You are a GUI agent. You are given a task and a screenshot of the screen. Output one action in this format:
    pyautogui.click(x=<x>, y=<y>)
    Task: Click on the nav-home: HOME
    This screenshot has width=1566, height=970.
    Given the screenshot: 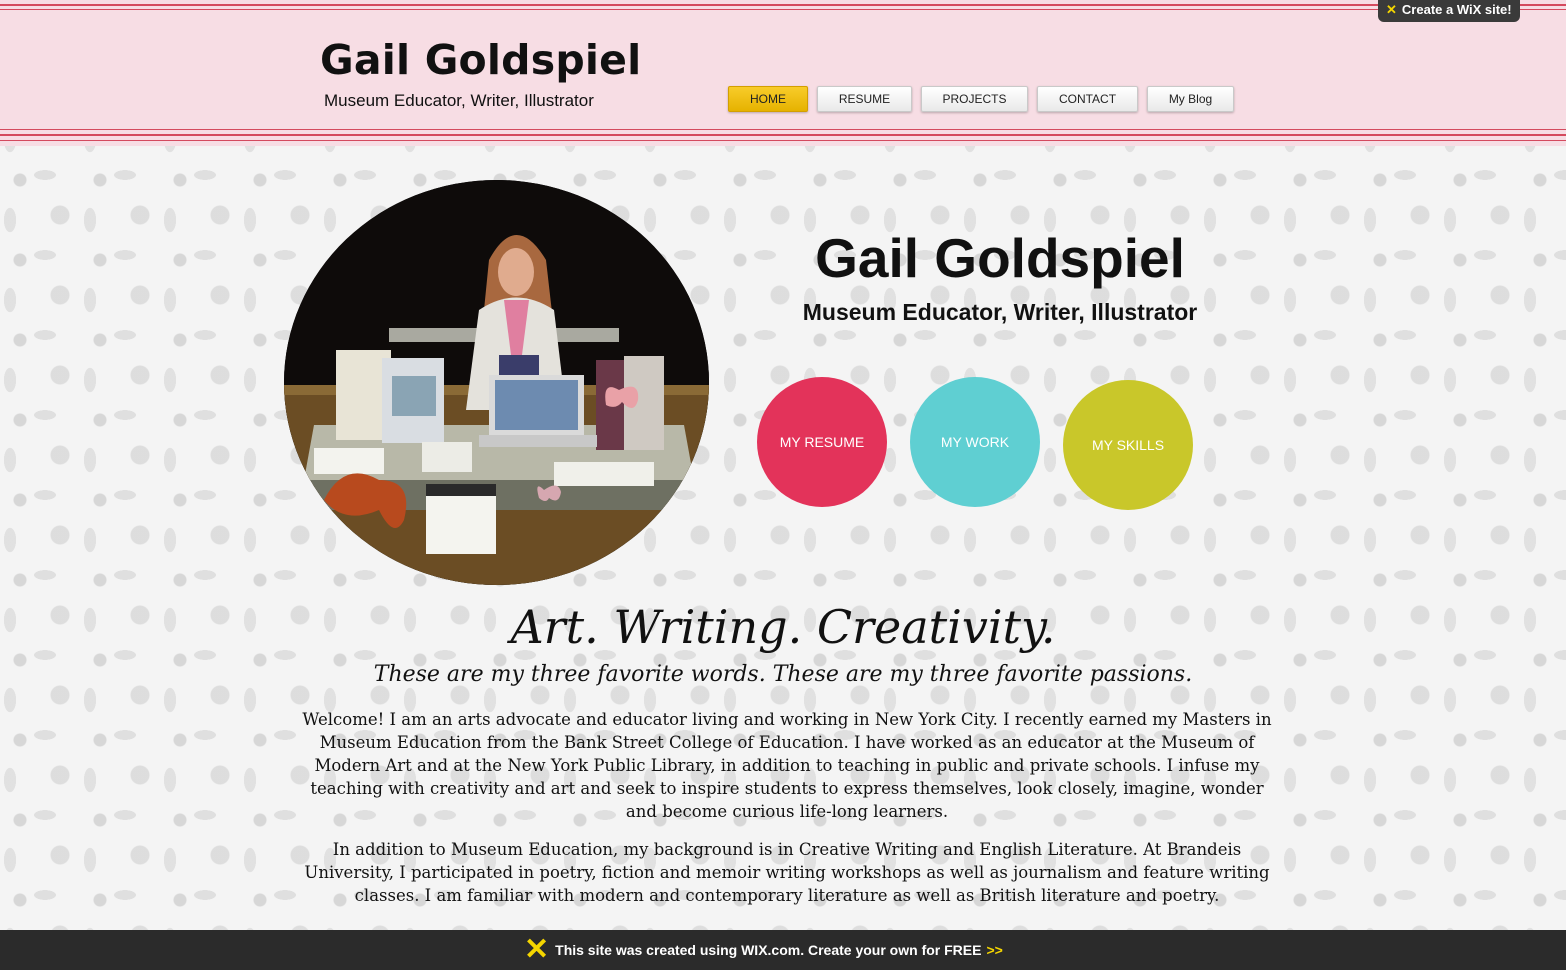 What is the action you would take?
    pyautogui.click(x=768, y=99)
    